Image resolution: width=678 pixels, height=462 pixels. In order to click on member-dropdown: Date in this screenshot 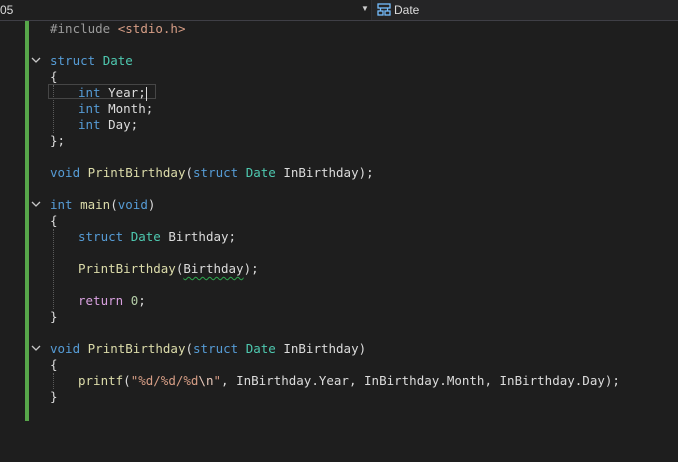, I will do `click(525, 10)`.